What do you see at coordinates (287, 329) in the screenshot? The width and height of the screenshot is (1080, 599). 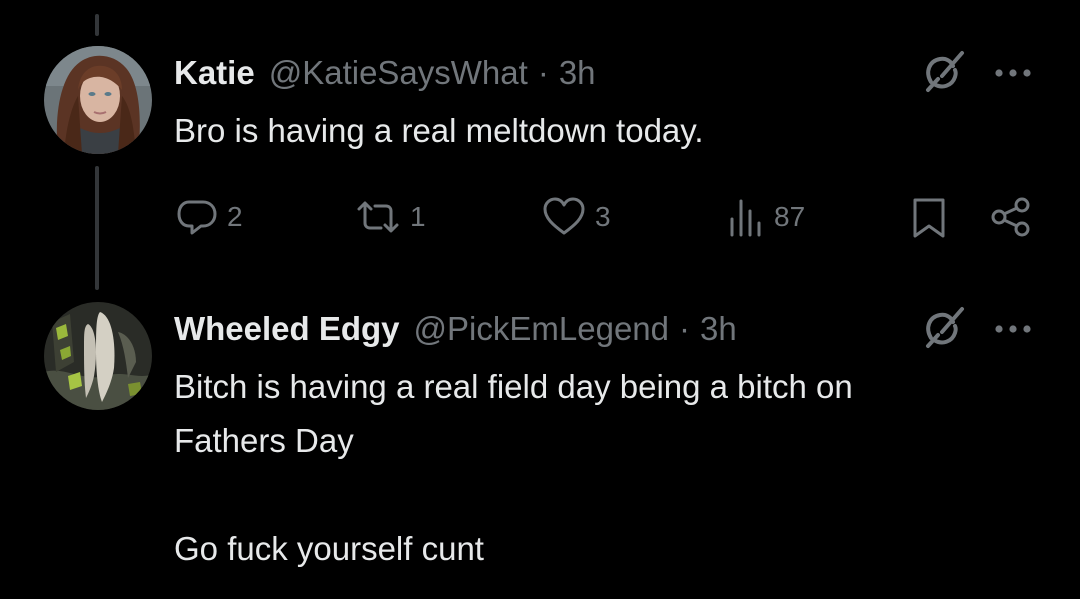 I see `display-name: Wheeled Edgy` at bounding box center [287, 329].